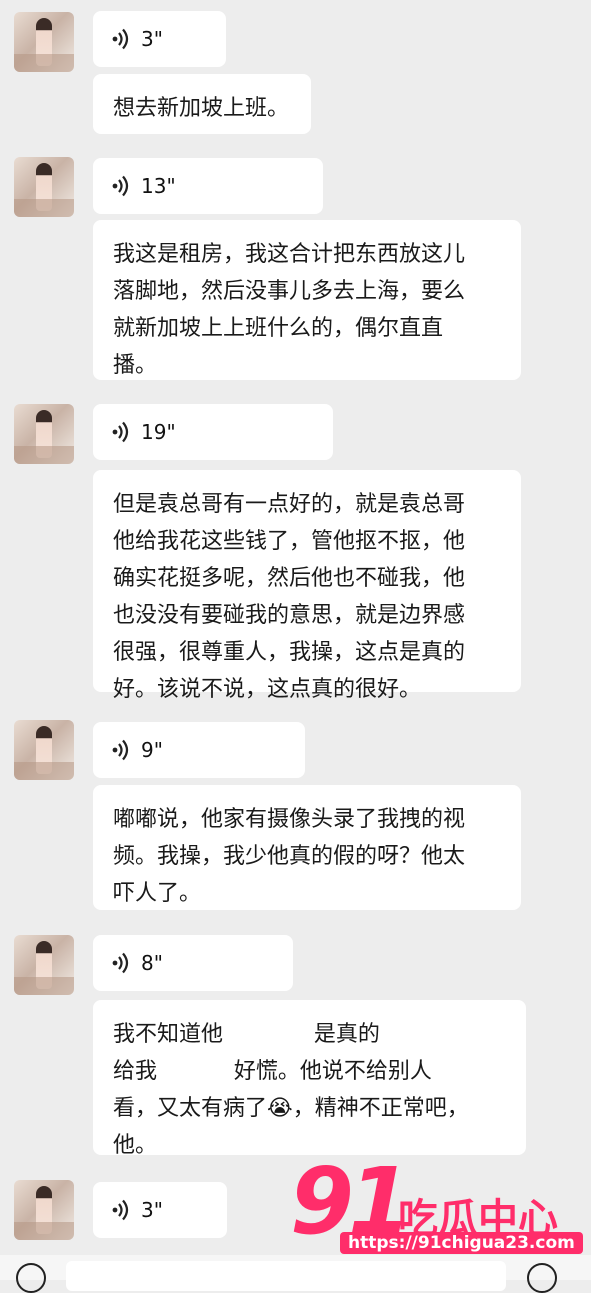 This screenshot has width=591, height=1293. I want to click on voice-message: 13", so click(208, 186).